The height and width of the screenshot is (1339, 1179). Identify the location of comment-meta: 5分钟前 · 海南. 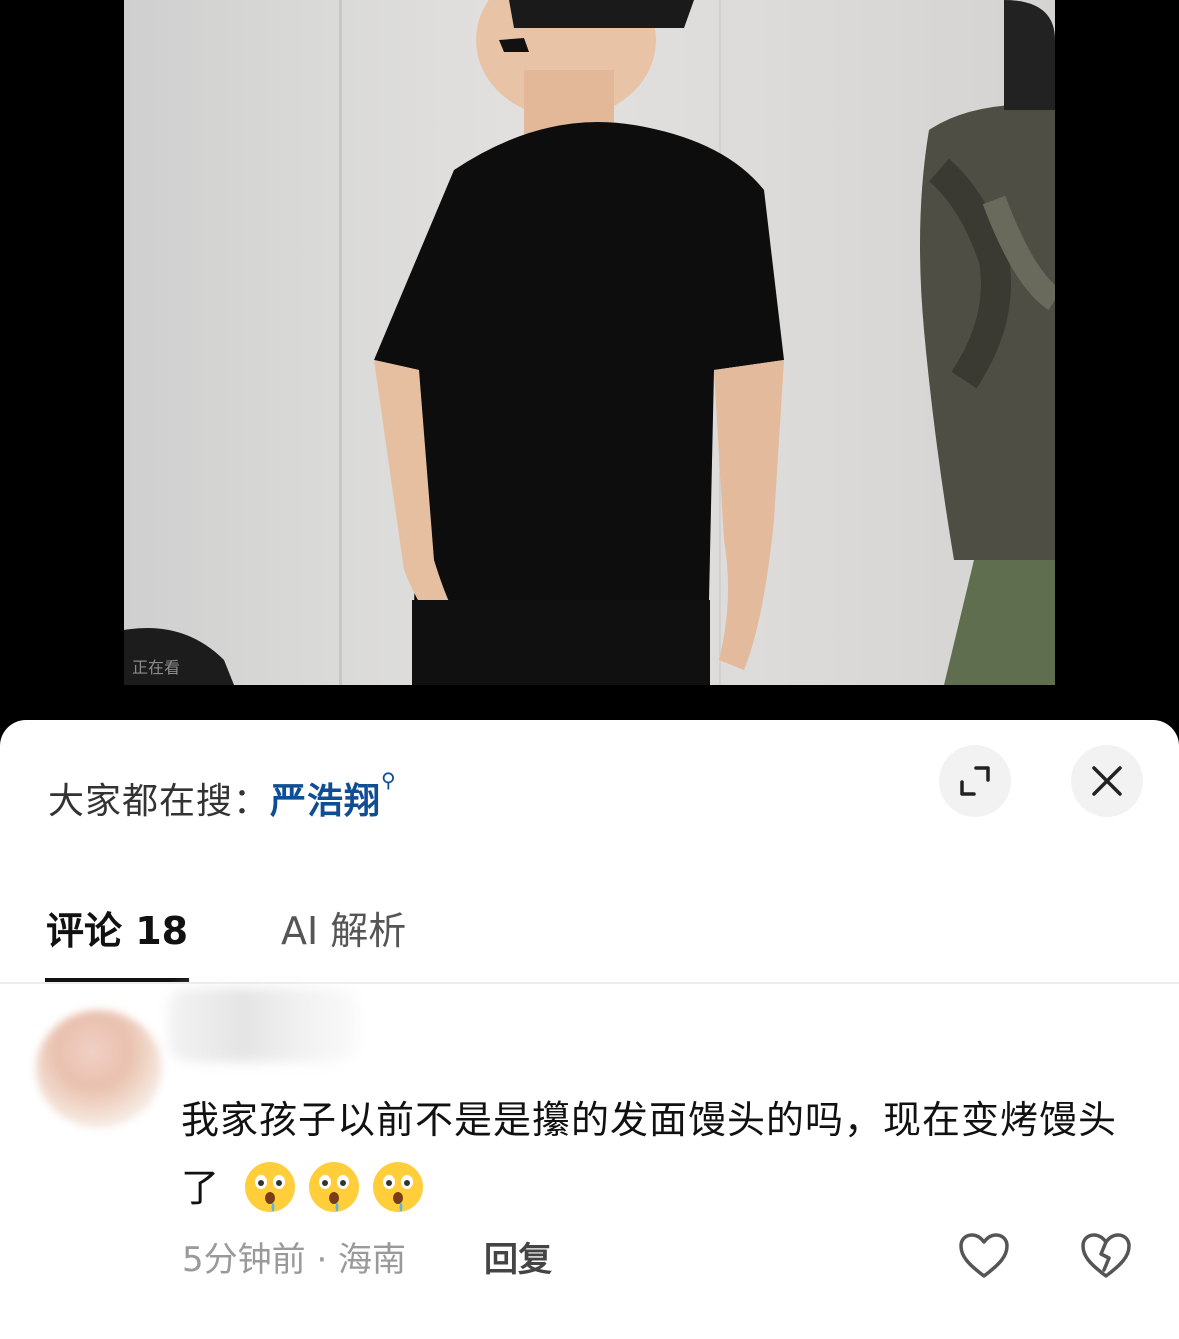
(294, 1260).